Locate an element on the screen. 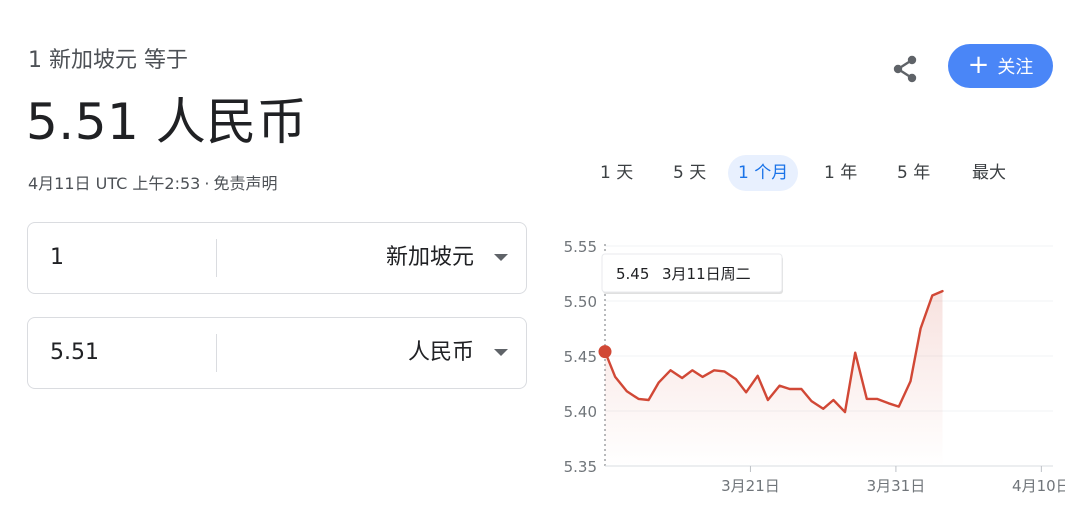 The height and width of the screenshot is (525, 1080). to-amount-input: 5.51 is located at coordinates (74, 353).